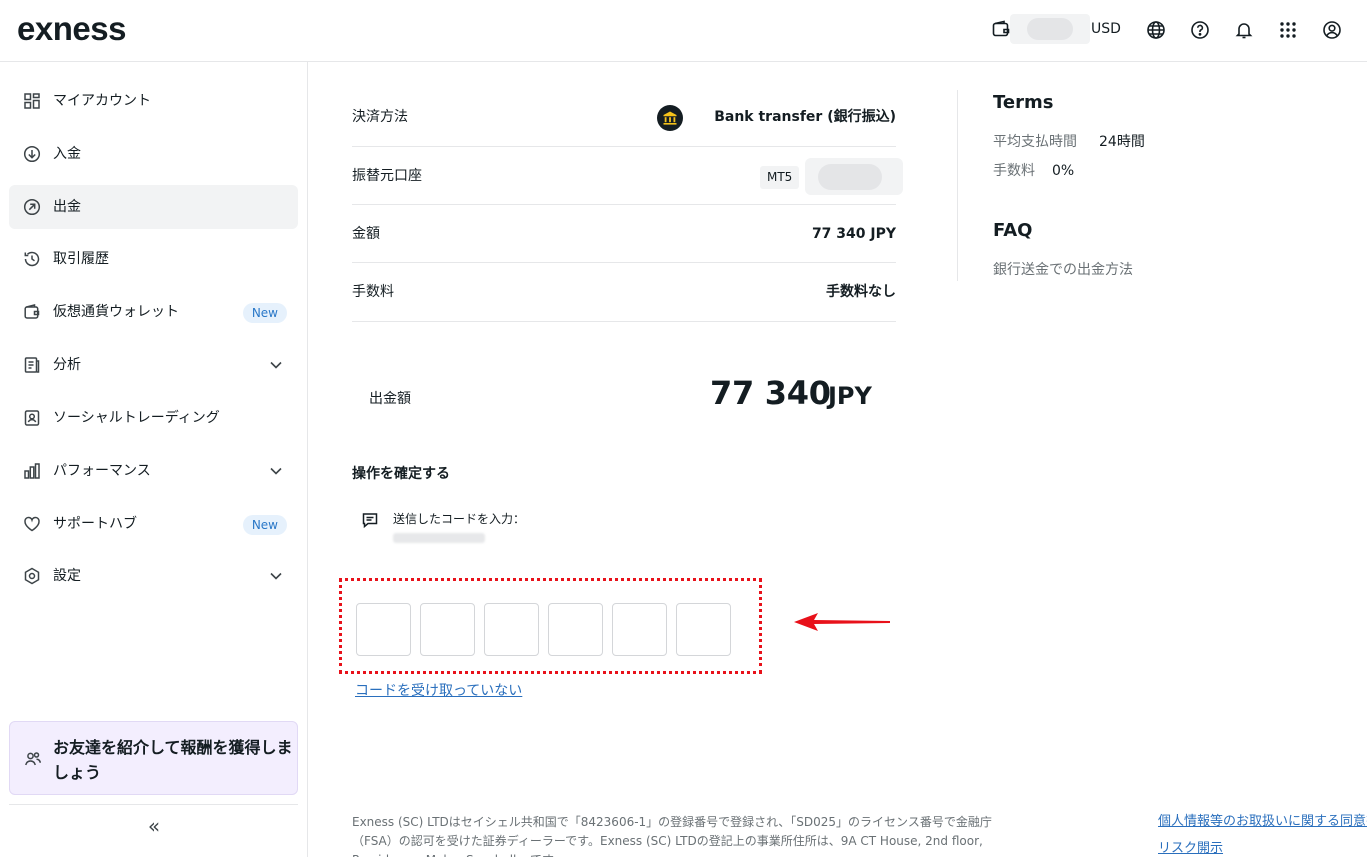 This screenshot has width=1367, height=857. What do you see at coordinates (459, 519) in the screenshot?
I see `sms-code-instruction: 送信したコードを入力：` at bounding box center [459, 519].